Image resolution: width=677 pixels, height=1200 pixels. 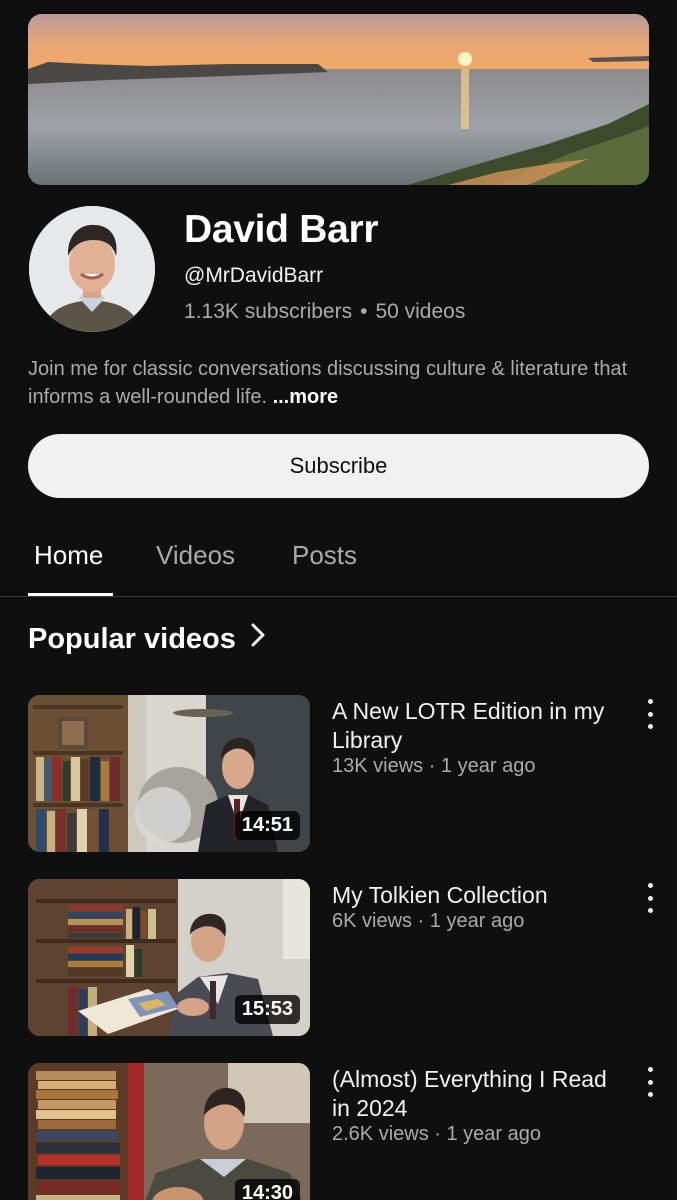 What do you see at coordinates (306, 397) in the screenshot?
I see `more-link: ...more` at bounding box center [306, 397].